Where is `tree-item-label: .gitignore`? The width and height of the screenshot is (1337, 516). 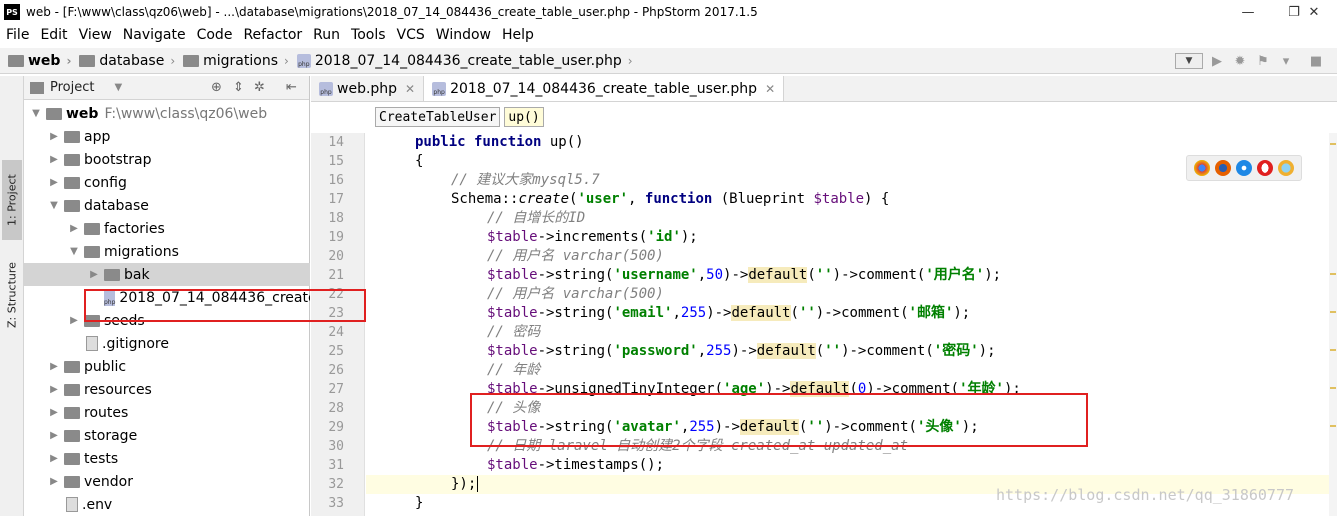
tree-item-label: .gitignore is located at coordinates (135, 343).